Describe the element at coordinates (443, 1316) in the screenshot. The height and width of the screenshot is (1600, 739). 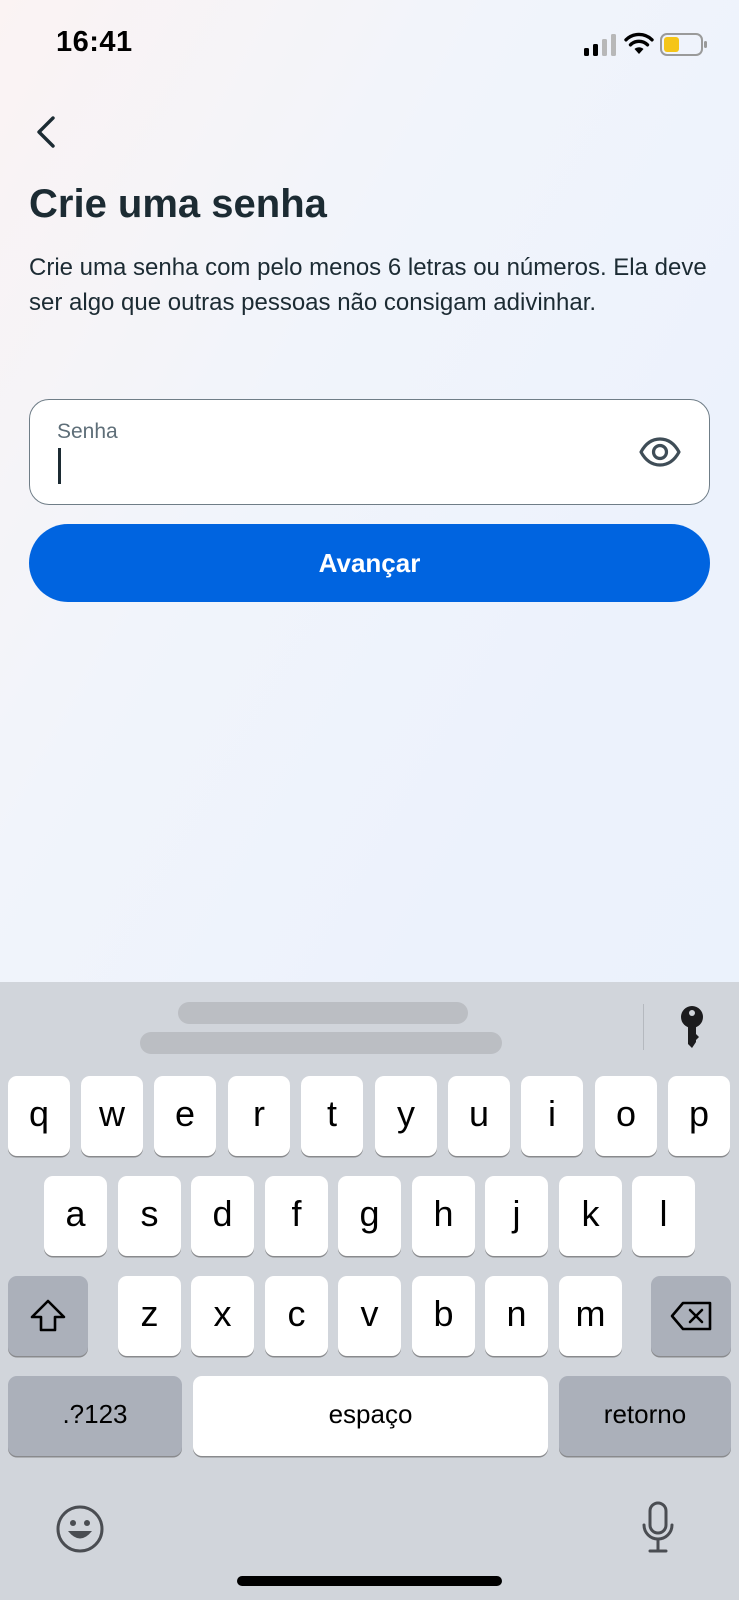
I see `key-b: b` at that location.